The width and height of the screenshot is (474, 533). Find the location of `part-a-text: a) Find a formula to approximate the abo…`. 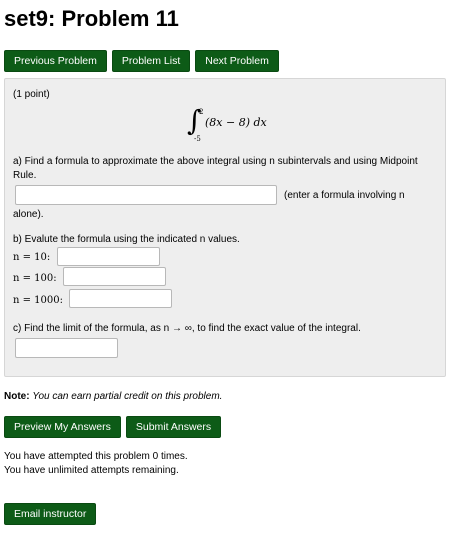

part-a-text: a) Find a formula to approximate the abo… is located at coordinates (215, 161).